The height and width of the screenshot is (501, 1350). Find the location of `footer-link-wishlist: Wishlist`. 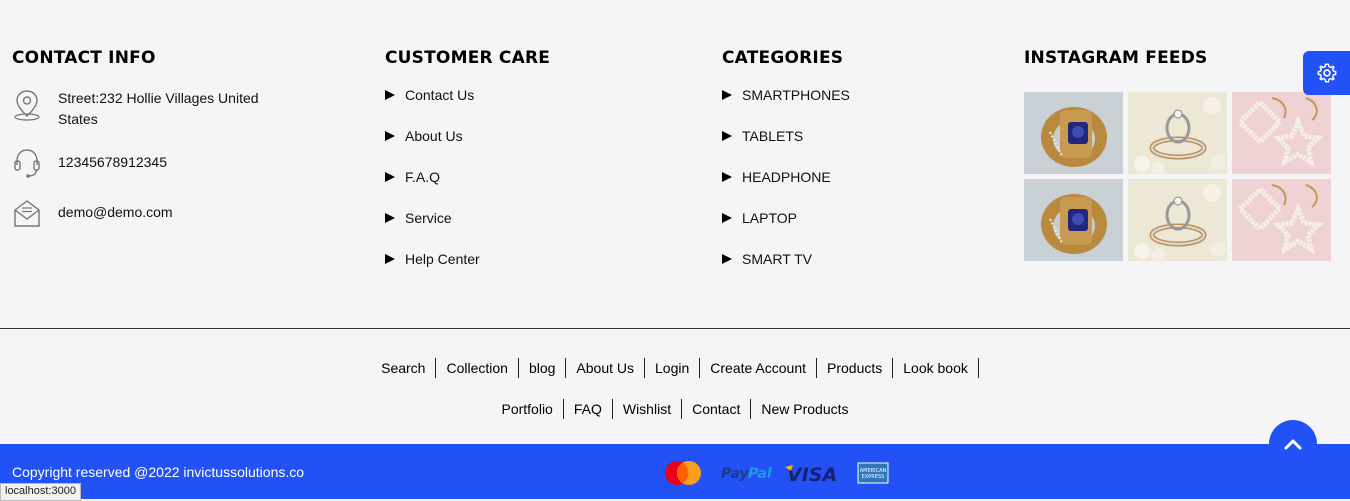

footer-link-wishlist: Wishlist is located at coordinates (648, 409).